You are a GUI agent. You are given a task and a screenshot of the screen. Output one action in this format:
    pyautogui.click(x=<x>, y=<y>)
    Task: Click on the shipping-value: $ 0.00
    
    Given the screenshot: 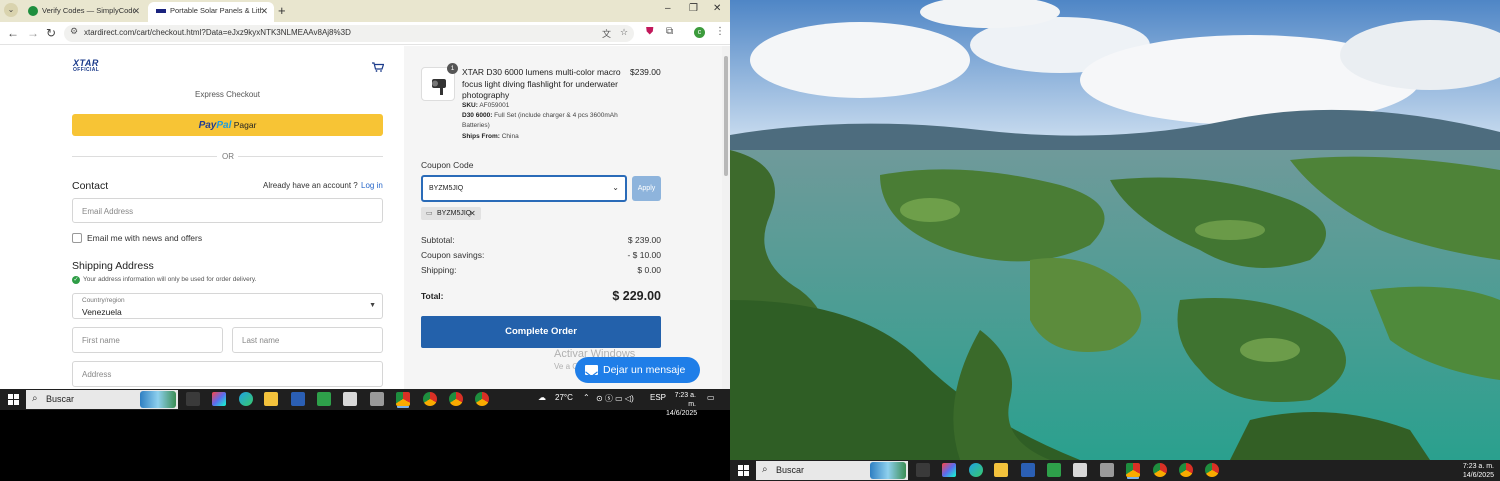 What is the action you would take?
    pyautogui.click(x=649, y=270)
    